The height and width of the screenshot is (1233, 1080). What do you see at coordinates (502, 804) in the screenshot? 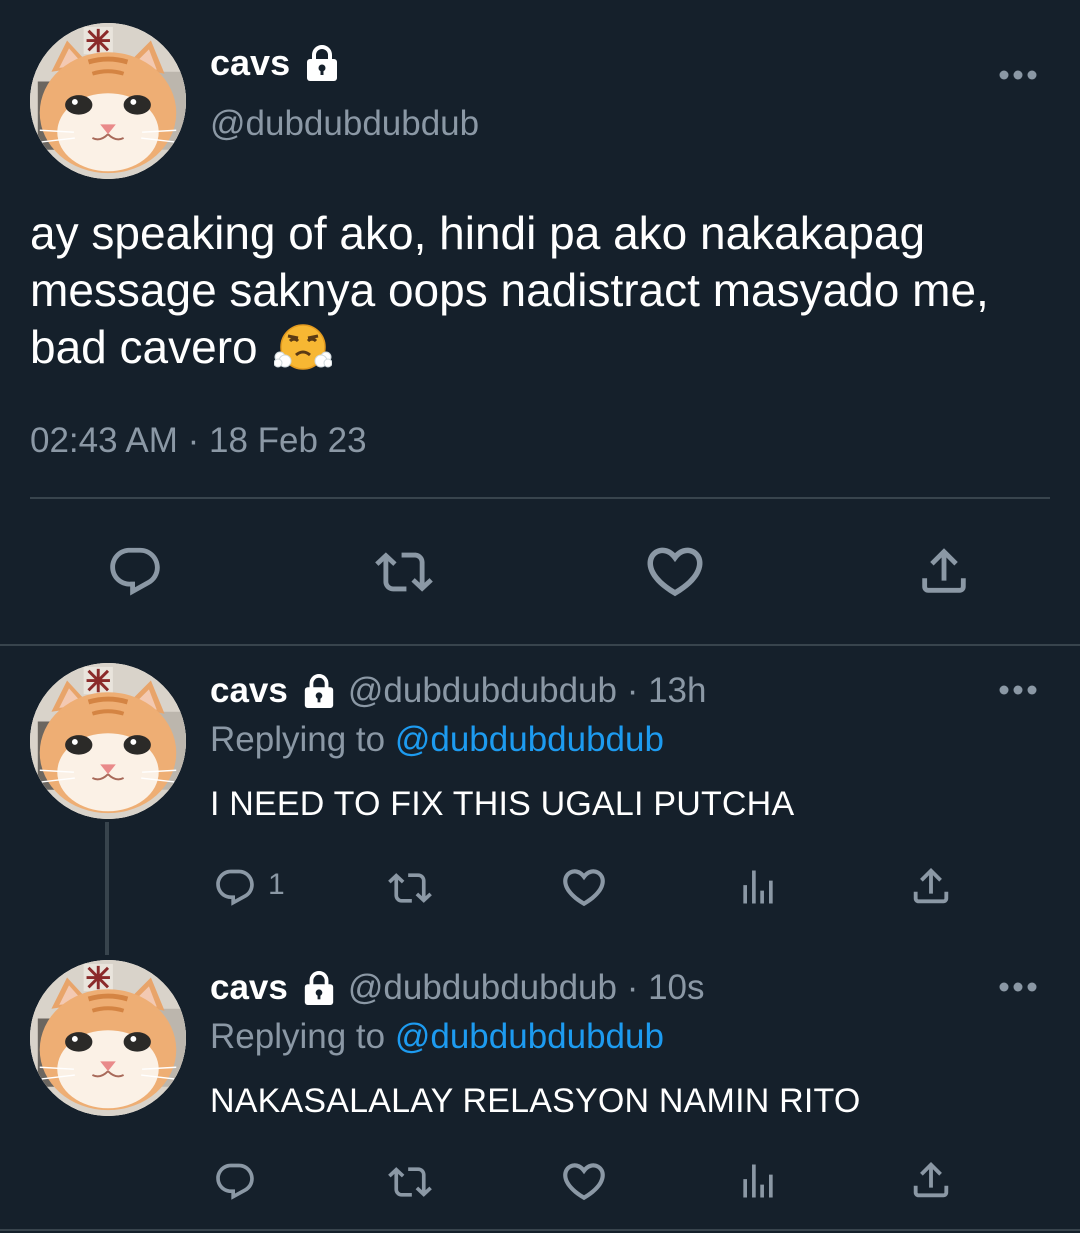
I see `reply-text: I NEED TO FIX THIS UGALI PUTCHA` at bounding box center [502, 804].